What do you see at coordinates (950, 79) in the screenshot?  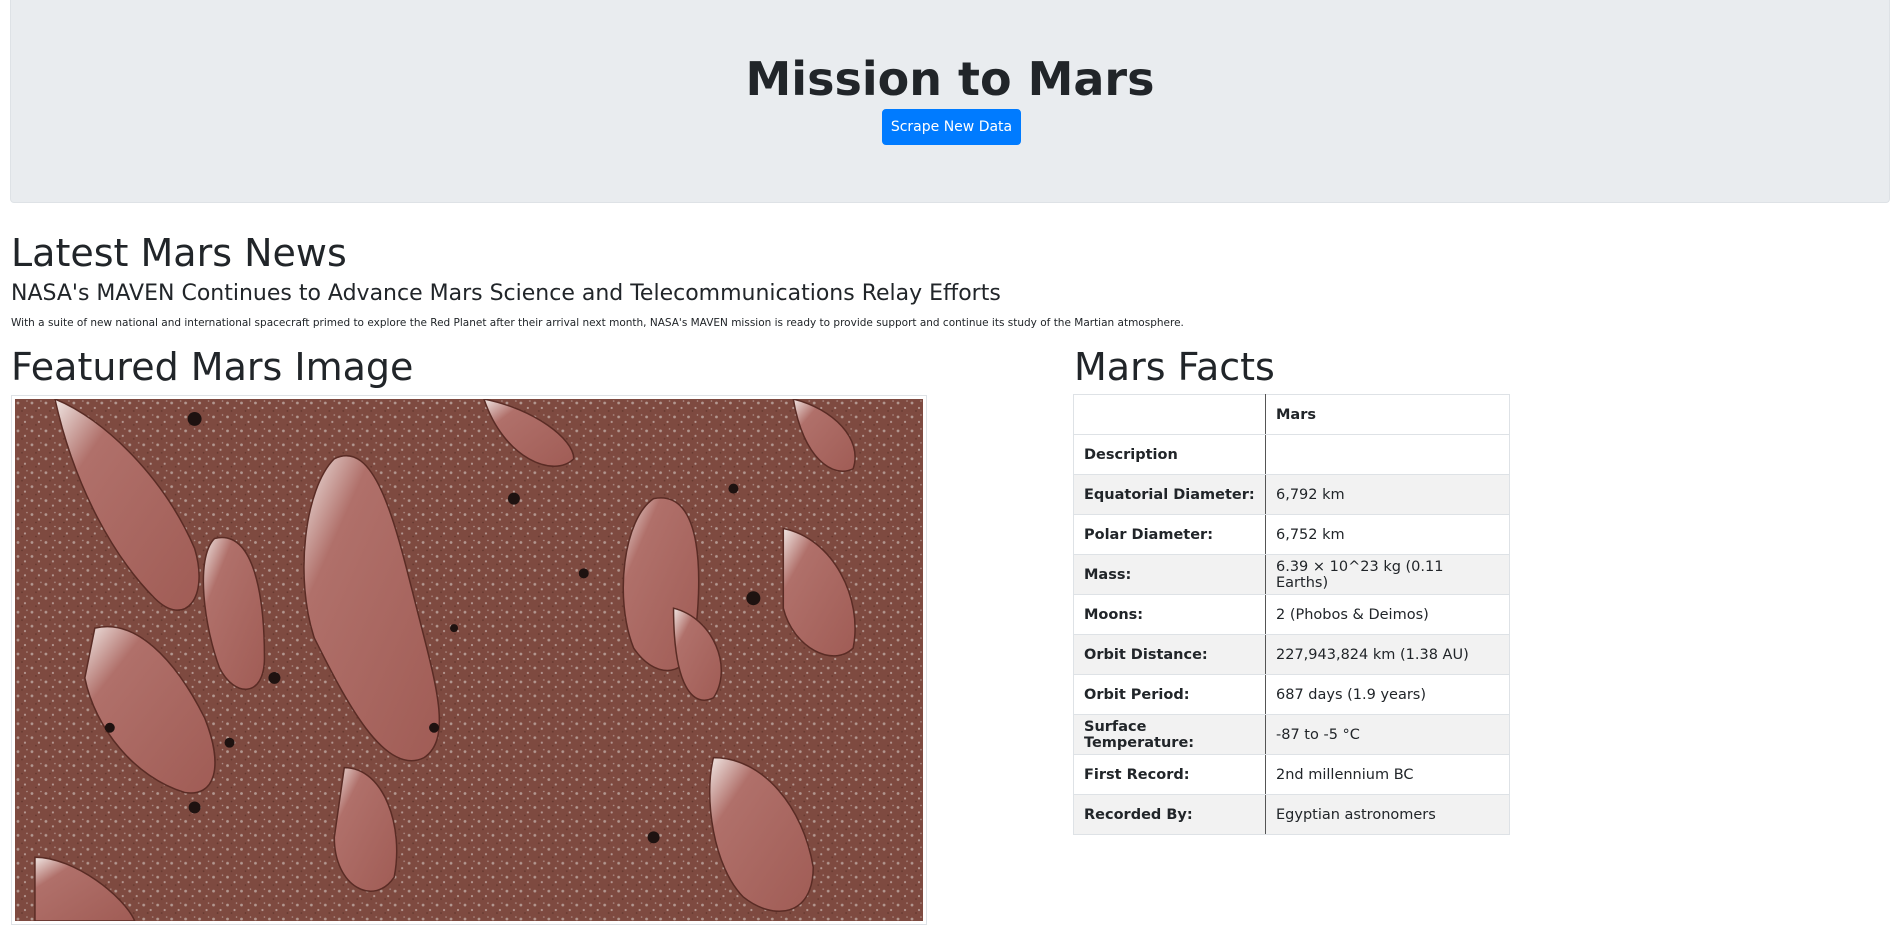 I see `page-title: Mission to Mars` at bounding box center [950, 79].